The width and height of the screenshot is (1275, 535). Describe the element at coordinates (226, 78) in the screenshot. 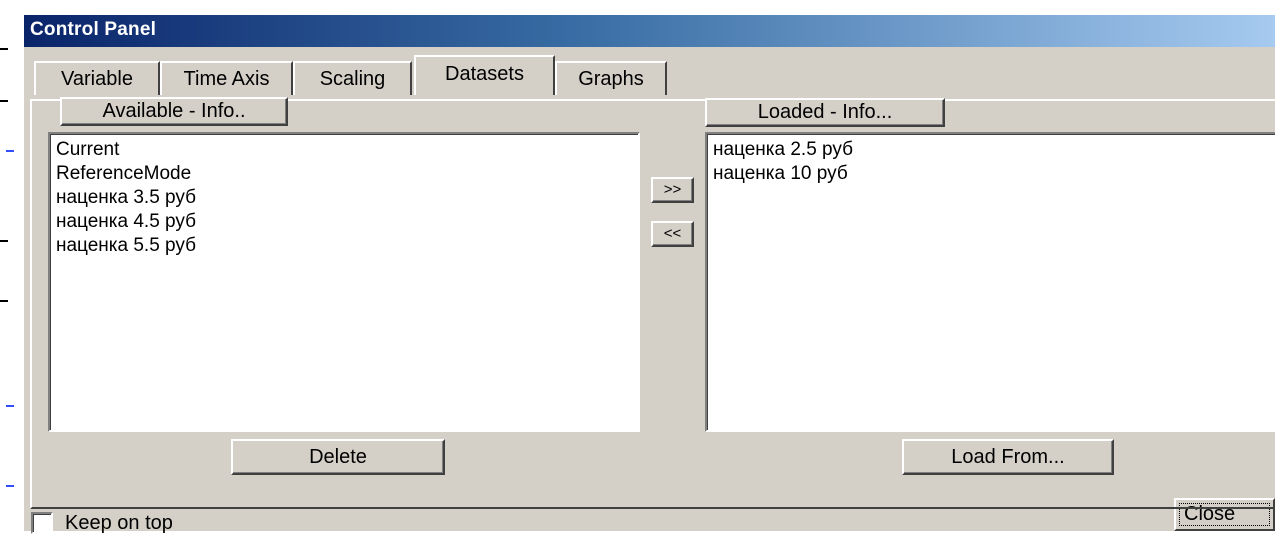

I see `tab-time-axis: Time Axis` at that location.